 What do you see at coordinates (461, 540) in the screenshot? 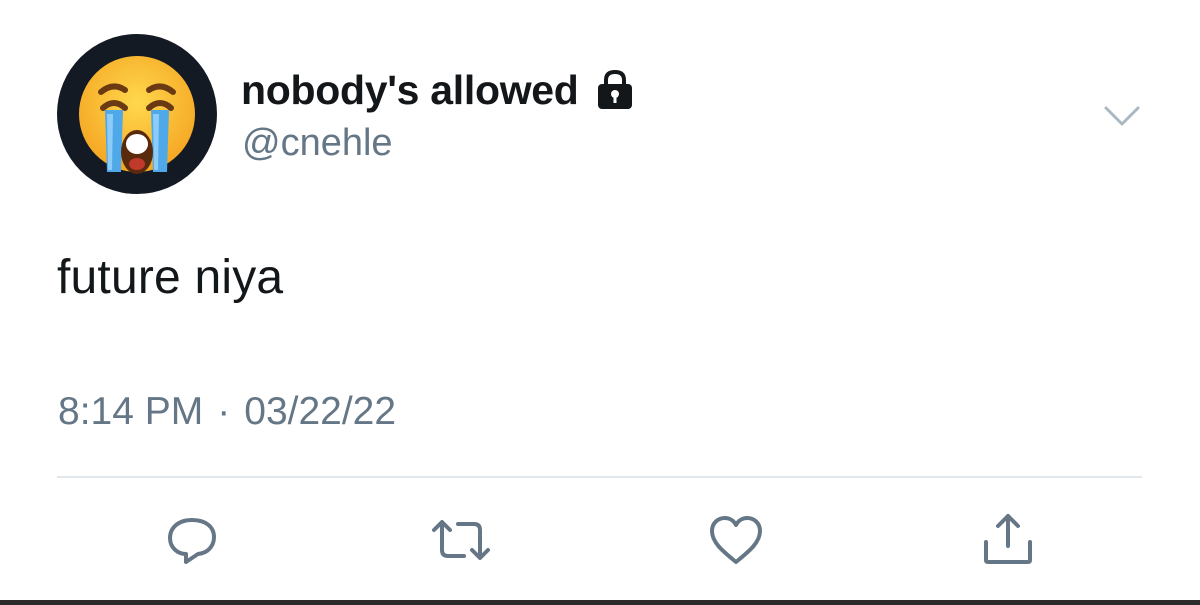
I see `retweet-icon` at bounding box center [461, 540].